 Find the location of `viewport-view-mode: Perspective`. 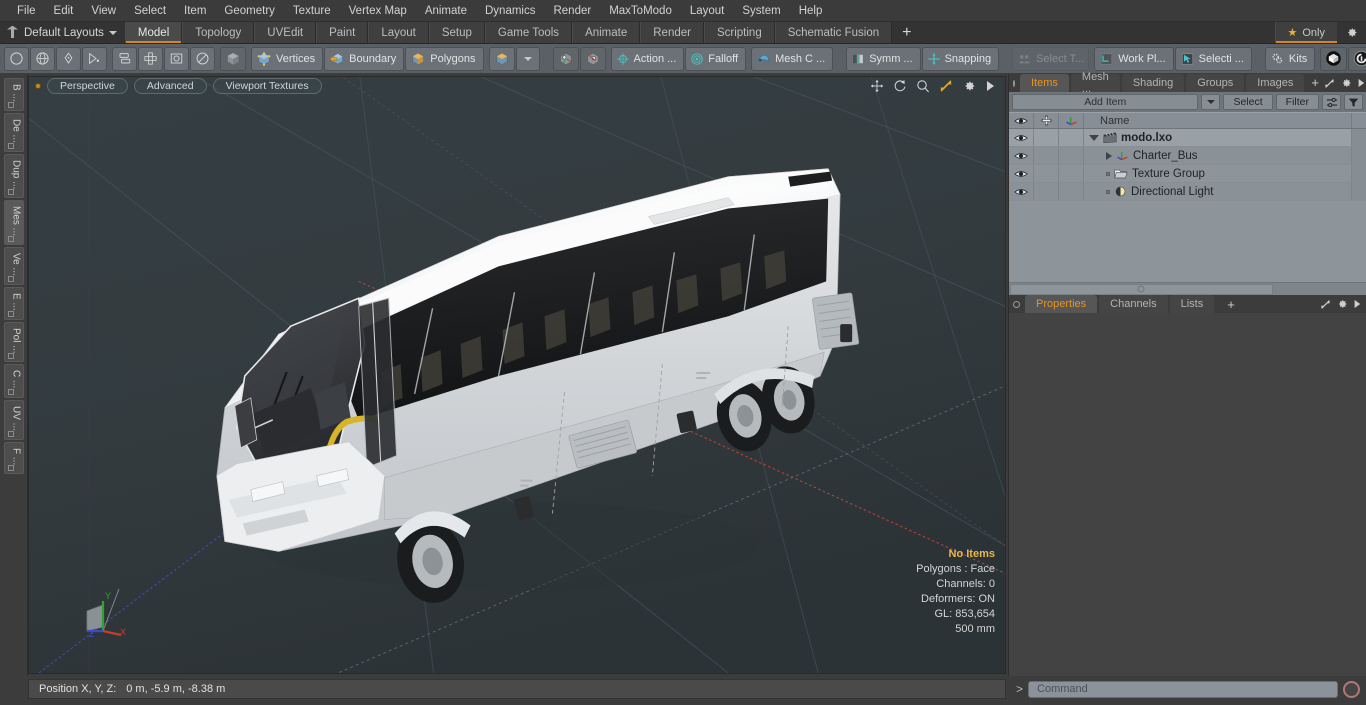

viewport-view-mode: Perspective is located at coordinates (87, 86).